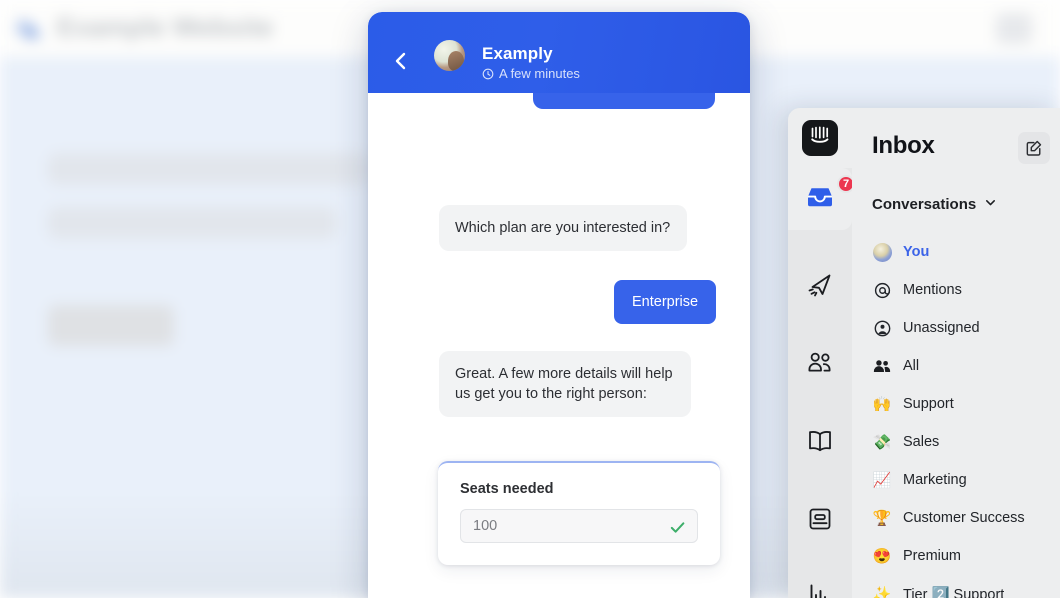 The width and height of the screenshot is (1060, 598). I want to click on list-item-marketing: 📈 Marketing, so click(956, 480).